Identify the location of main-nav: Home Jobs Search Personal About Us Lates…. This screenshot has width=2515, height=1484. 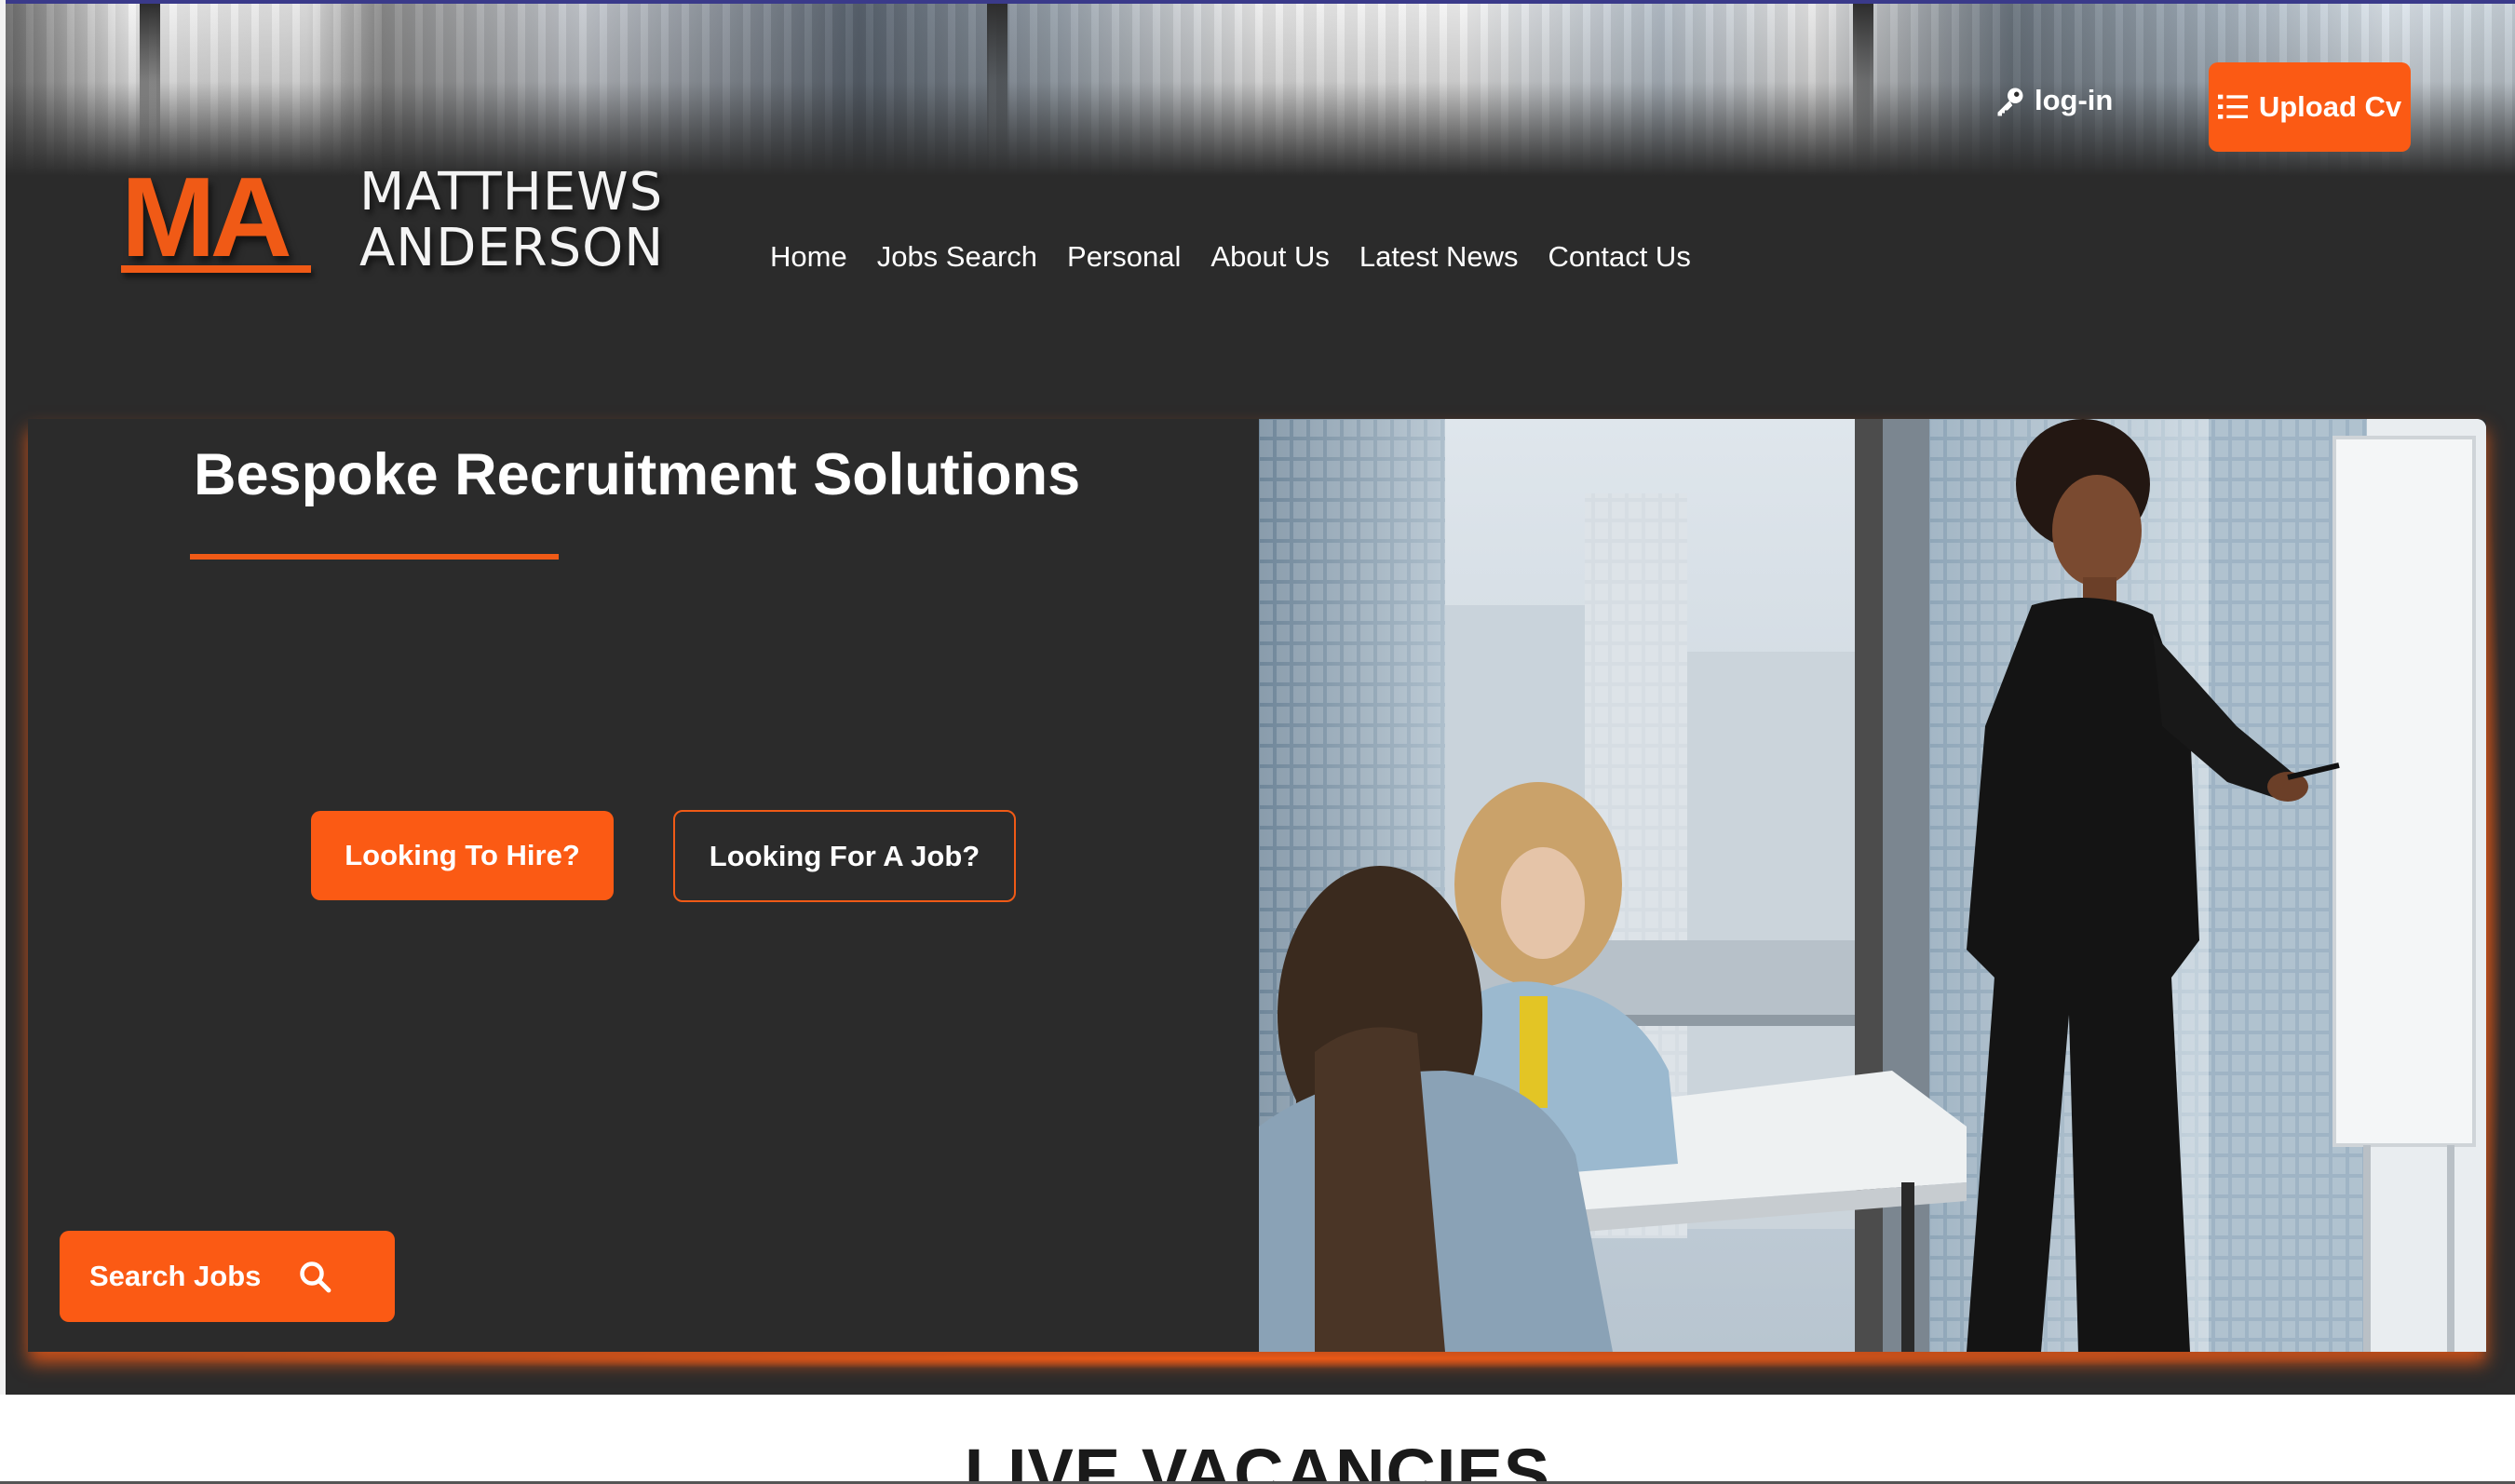
(1245, 257).